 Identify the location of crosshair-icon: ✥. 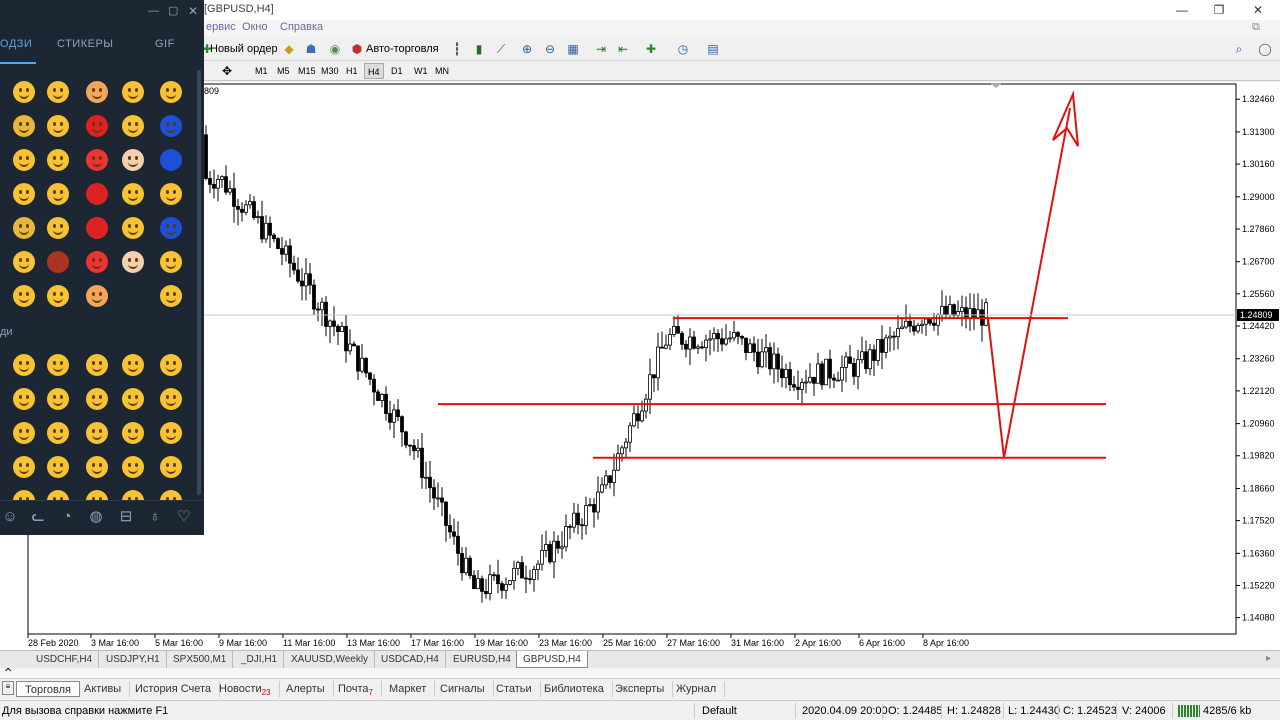
(227, 71).